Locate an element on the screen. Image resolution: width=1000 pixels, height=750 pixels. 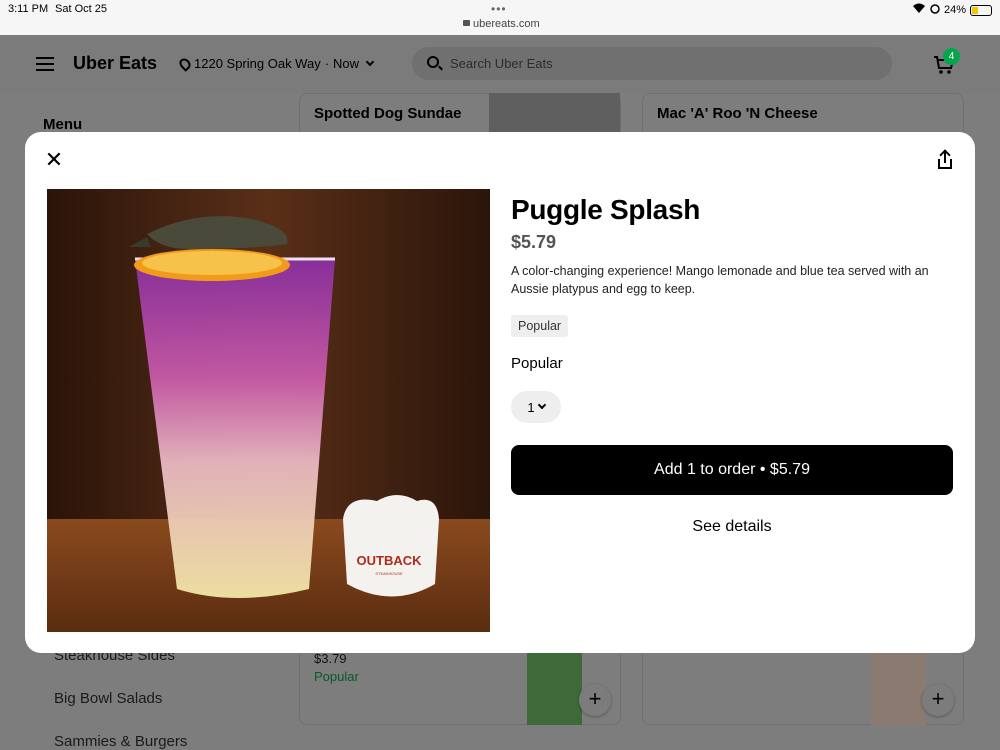
status-right: 24% is located at coordinates (952, 10).